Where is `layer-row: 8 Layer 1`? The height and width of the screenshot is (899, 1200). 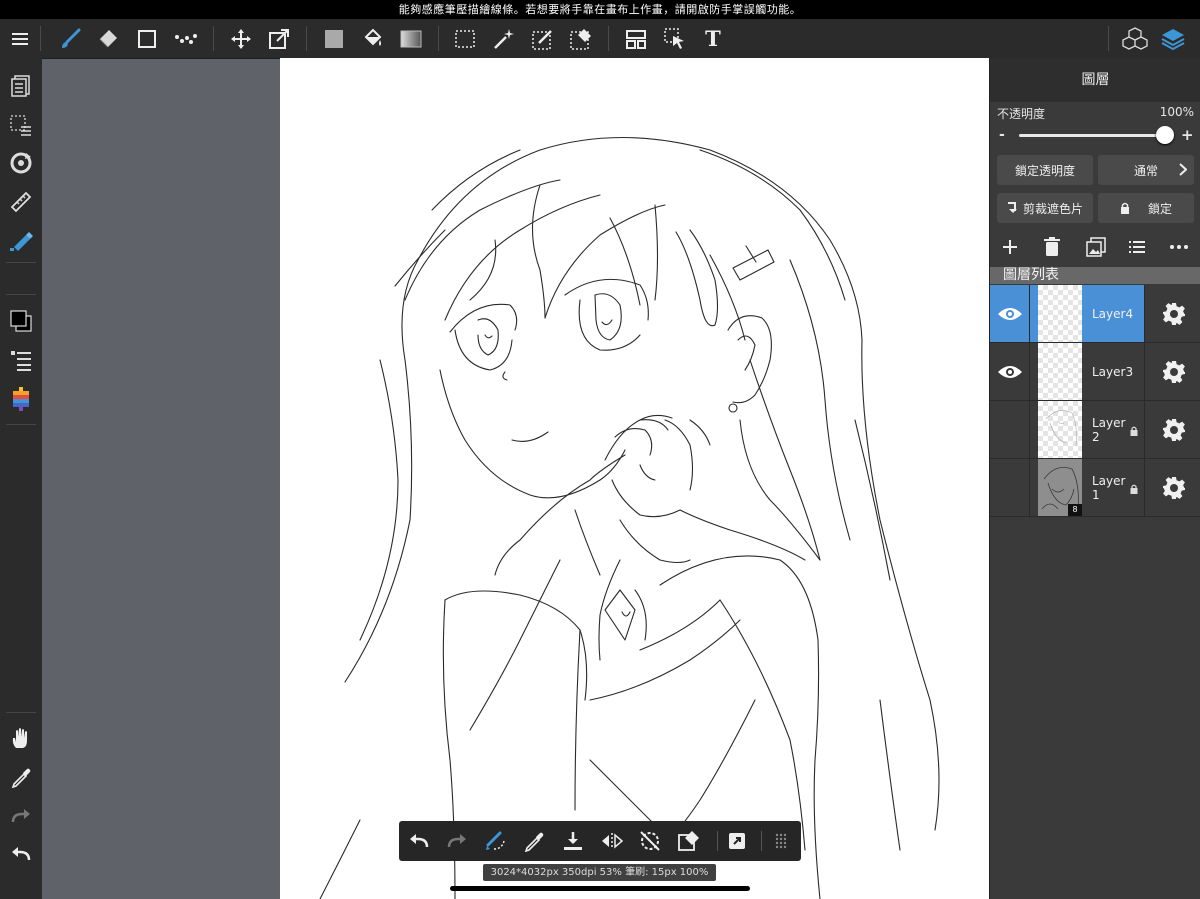 layer-row: 8 Layer 1 is located at coordinates (1095, 488).